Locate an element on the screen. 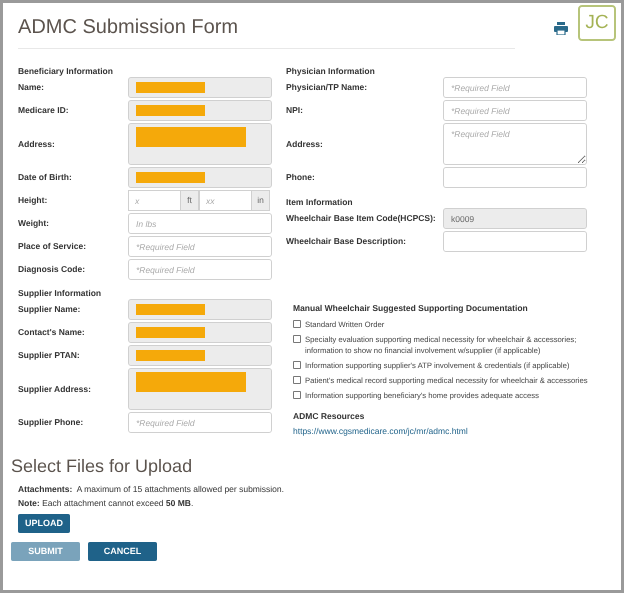 Image resolution: width=624 pixels, height=593 pixels. section-title: Select Files for Upload is located at coordinates (102, 466).